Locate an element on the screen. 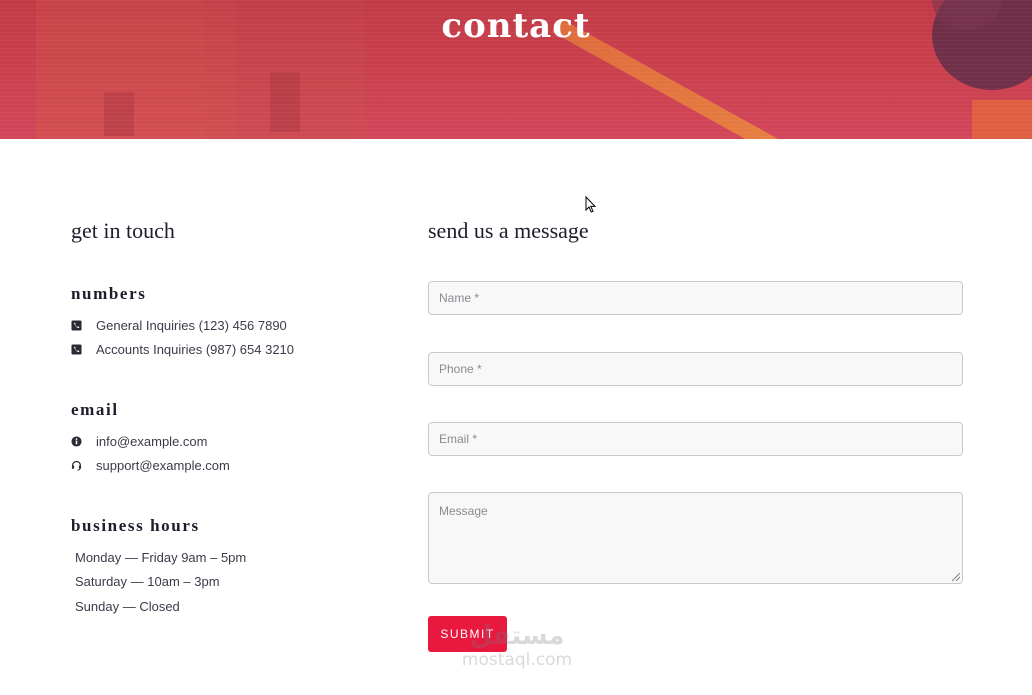 This screenshot has width=1032, height=695. phone-item-general: General Inquiries (123) 456 7890 is located at coordinates (182, 325).